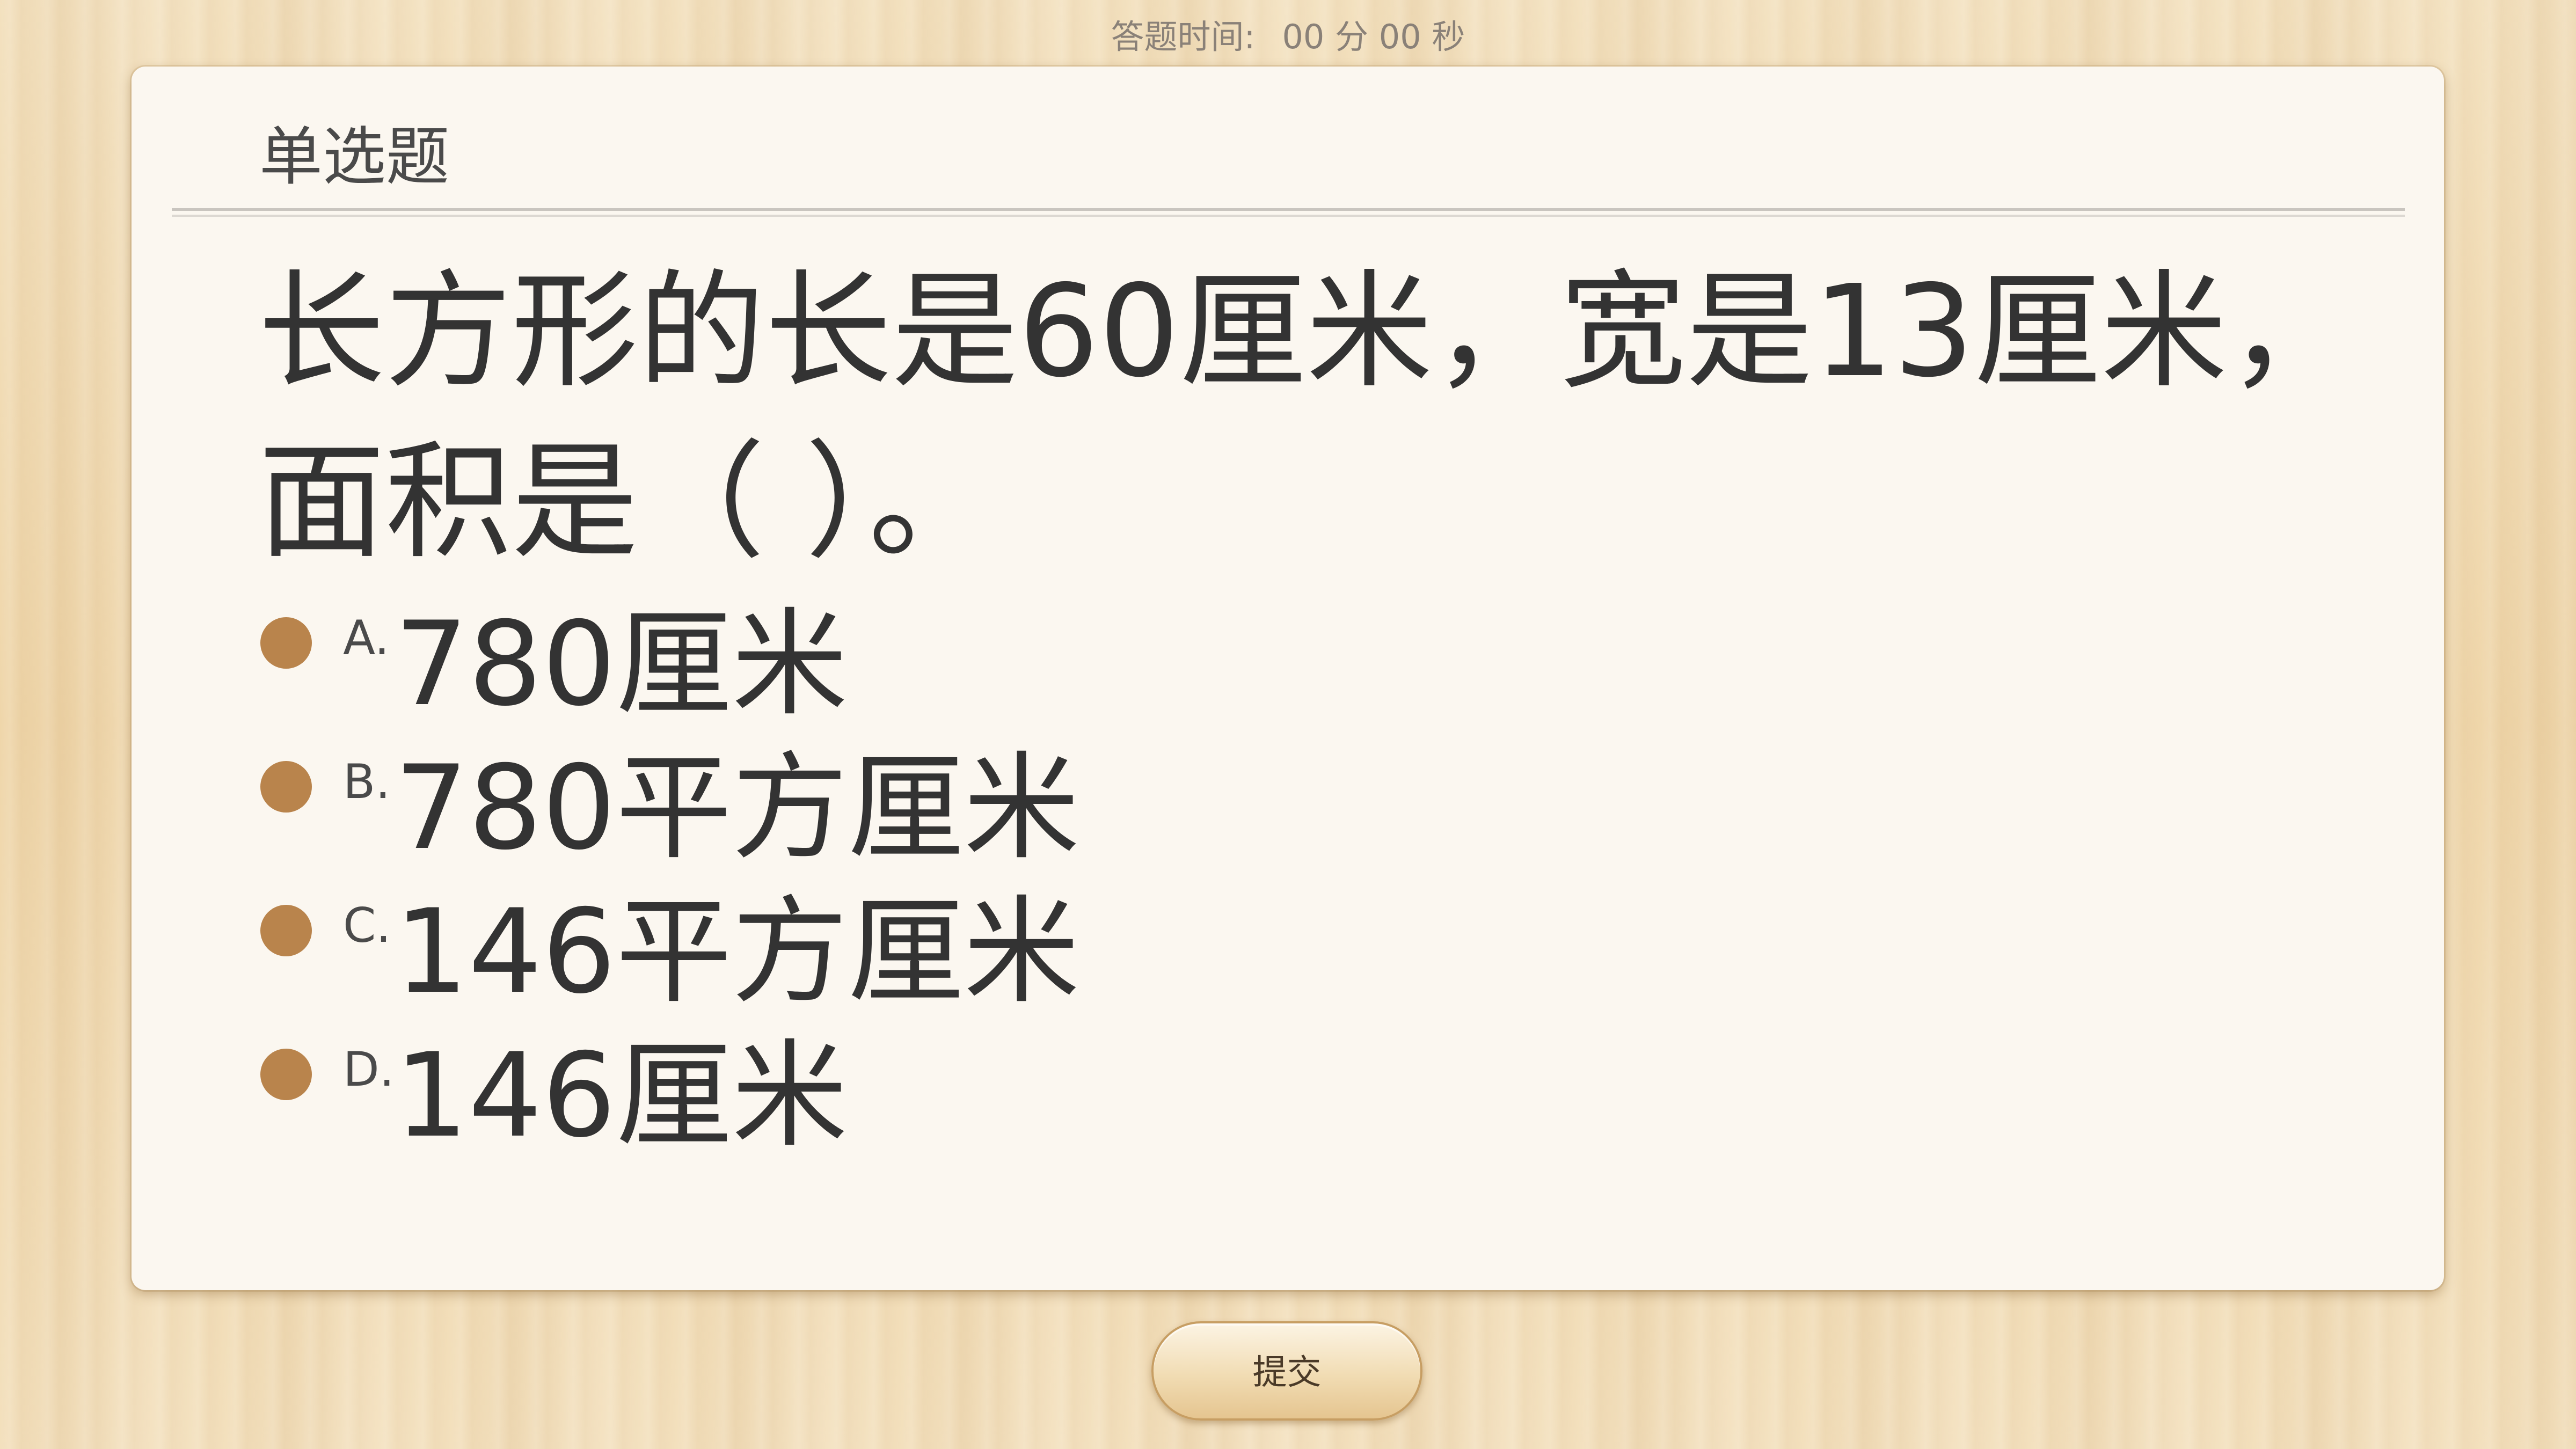  What do you see at coordinates (1183, 36) in the screenshot?
I see `timer-label: 答题时间:` at bounding box center [1183, 36].